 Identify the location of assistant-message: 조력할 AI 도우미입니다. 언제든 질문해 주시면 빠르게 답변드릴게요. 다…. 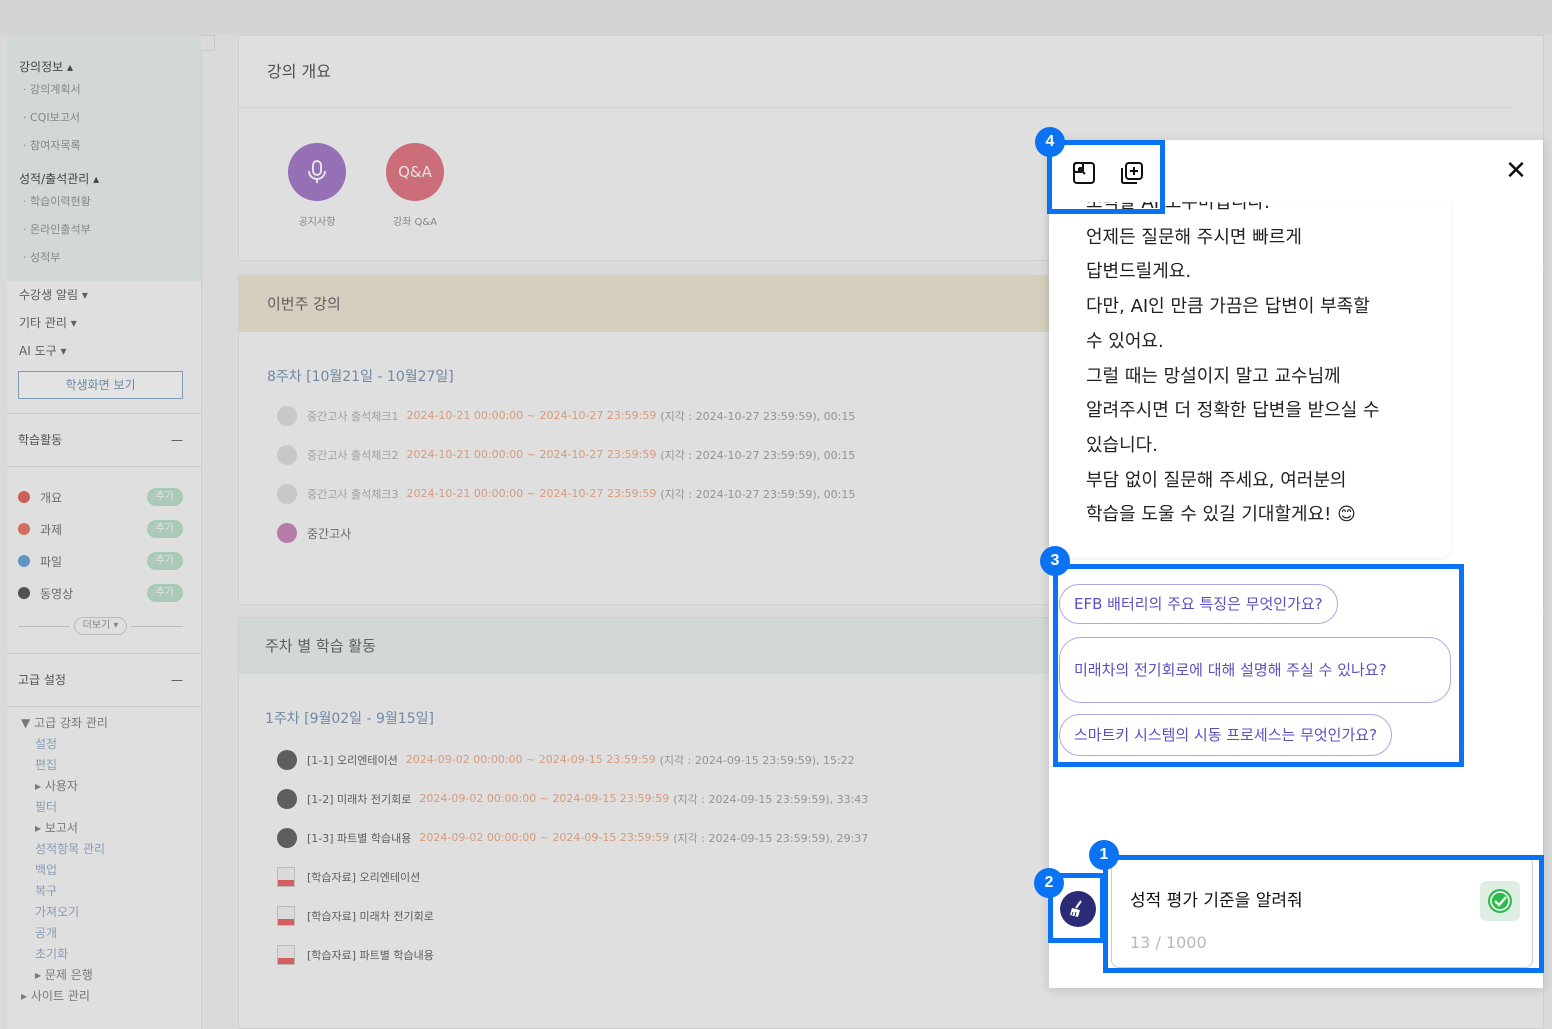
(1250, 380).